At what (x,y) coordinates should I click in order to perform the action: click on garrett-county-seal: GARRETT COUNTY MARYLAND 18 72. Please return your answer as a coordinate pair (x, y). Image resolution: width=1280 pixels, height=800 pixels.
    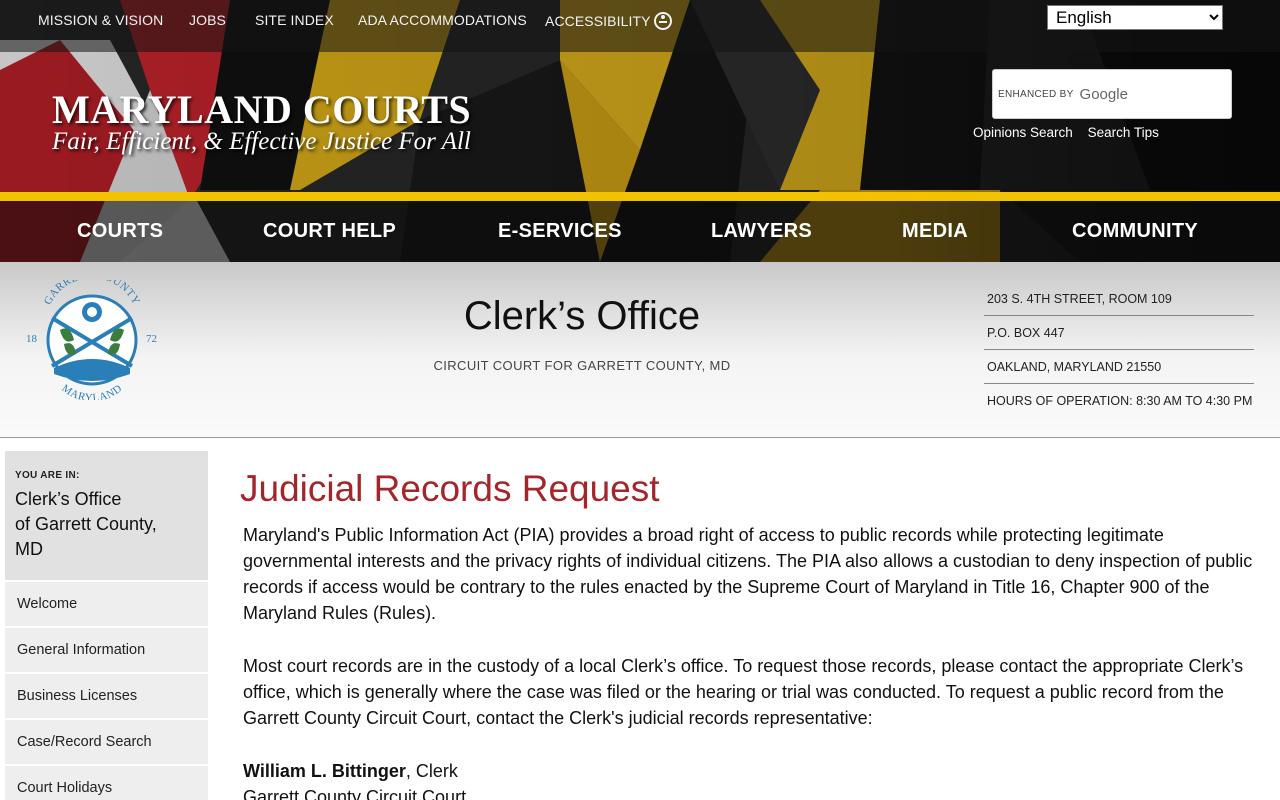
    Looking at the image, I should click on (91, 340).